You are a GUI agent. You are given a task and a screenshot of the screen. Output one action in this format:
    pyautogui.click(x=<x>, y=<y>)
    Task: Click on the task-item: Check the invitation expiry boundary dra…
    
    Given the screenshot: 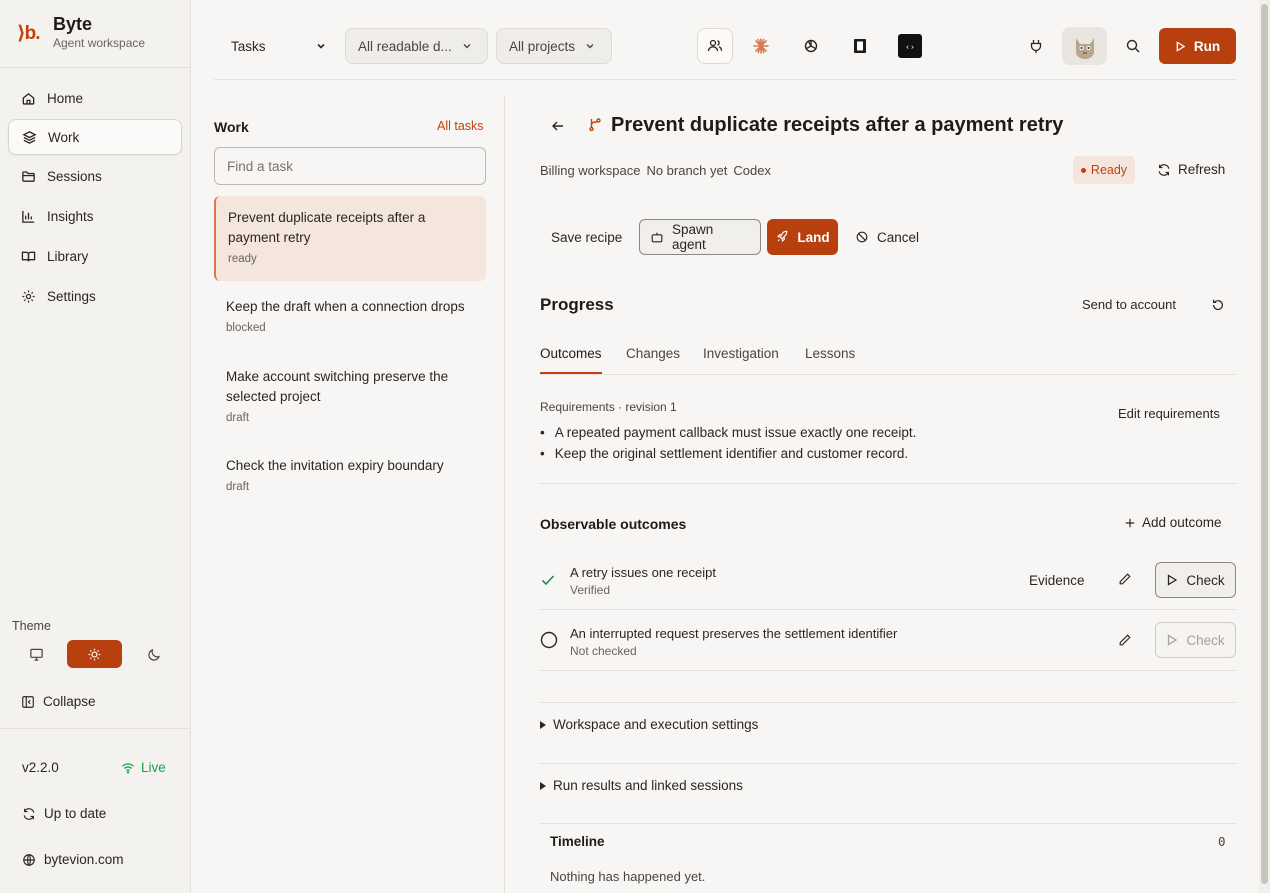 What is the action you would take?
    pyautogui.click(x=350, y=473)
    